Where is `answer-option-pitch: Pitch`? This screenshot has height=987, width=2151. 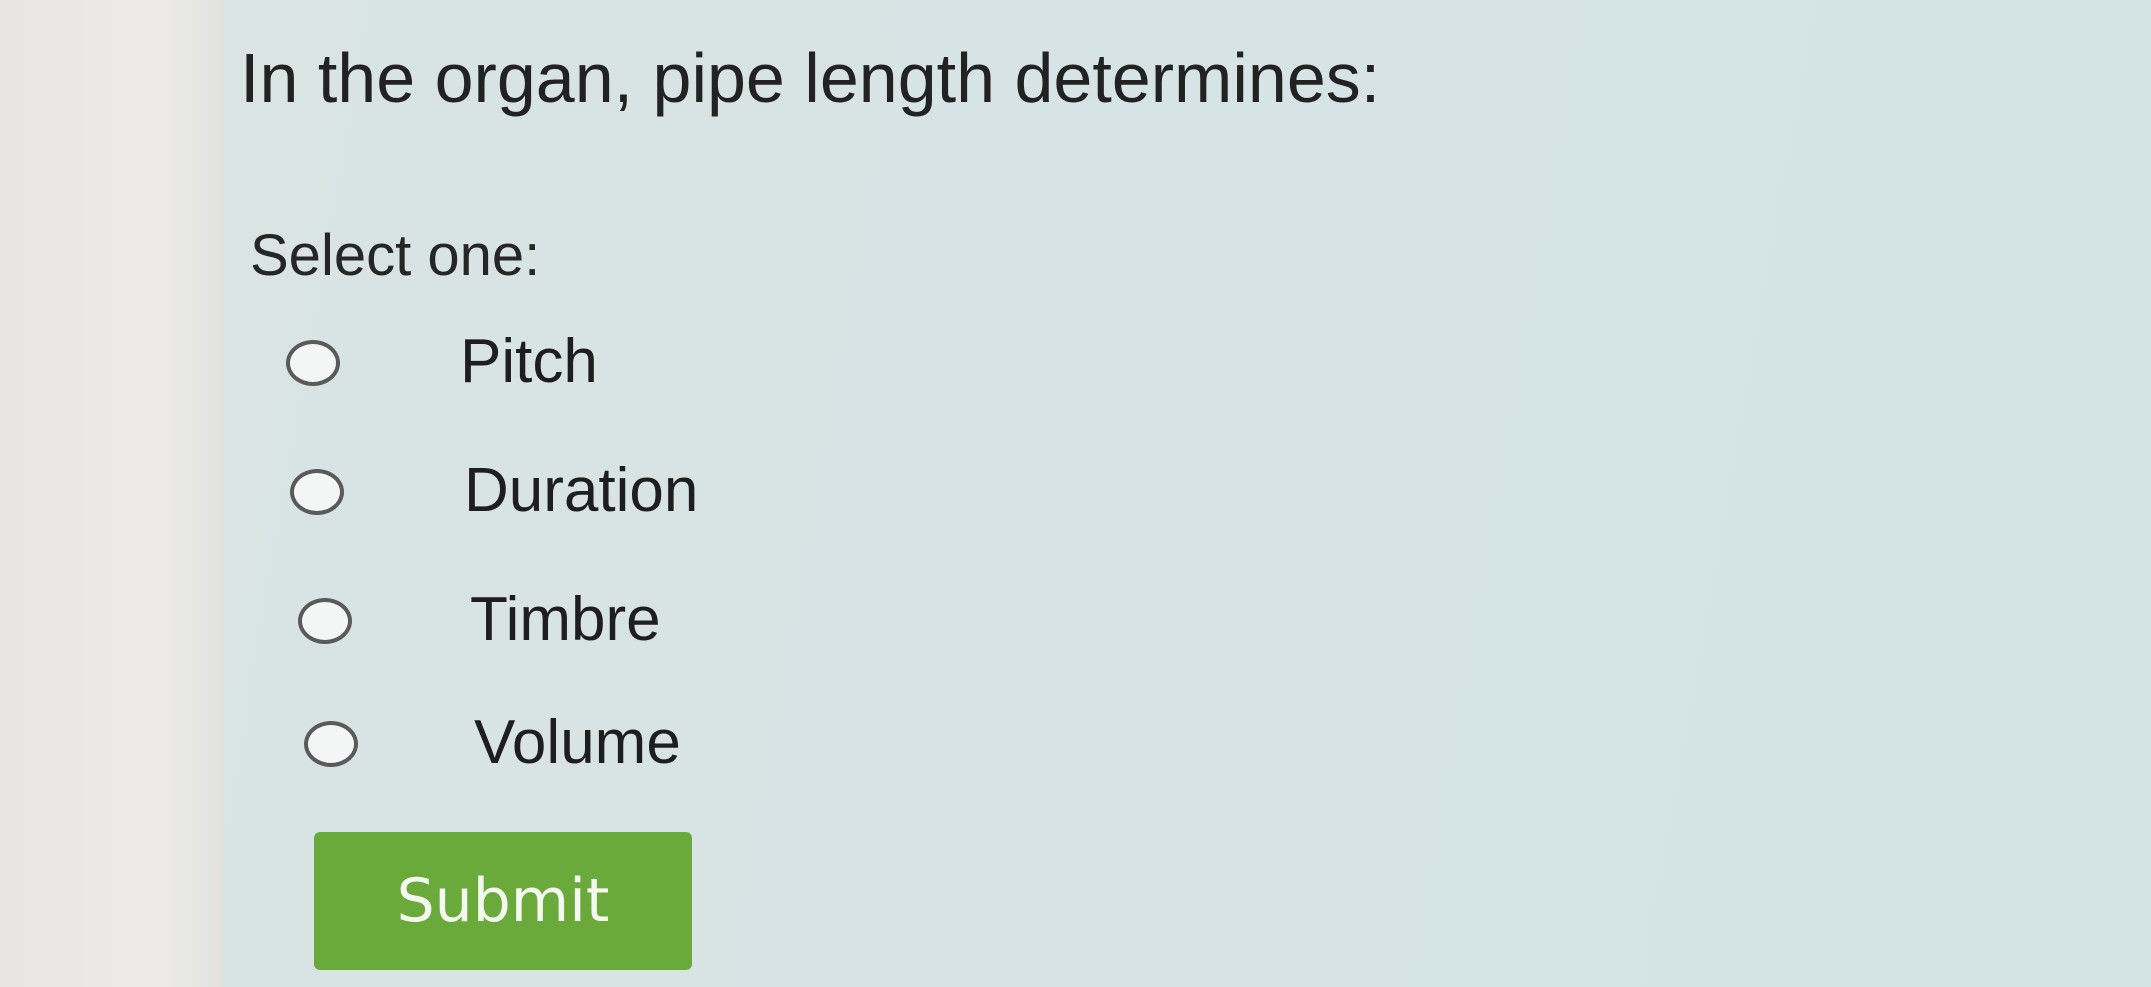 answer-option-pitch: Pitch is located at coordinates (596, 371).